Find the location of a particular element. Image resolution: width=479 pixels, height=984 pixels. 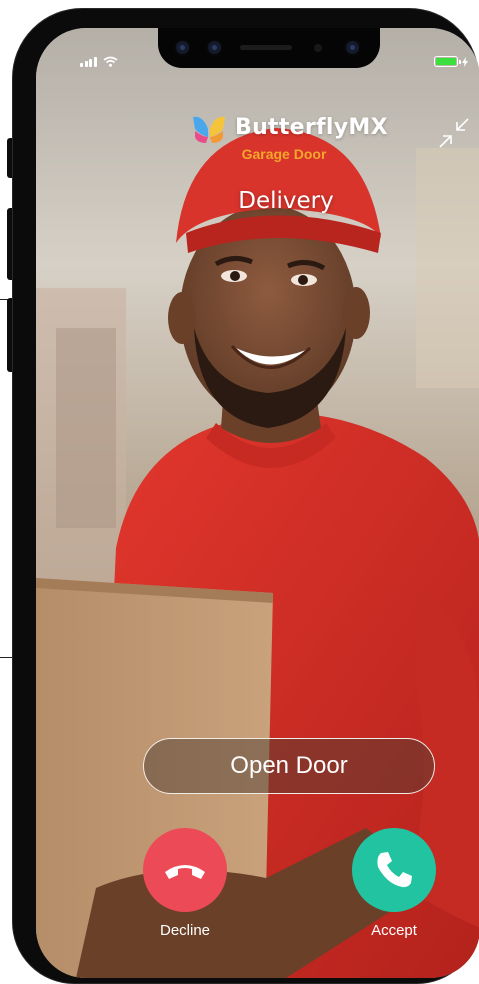

signal-bars-icon is located at coordinates (88, 62).